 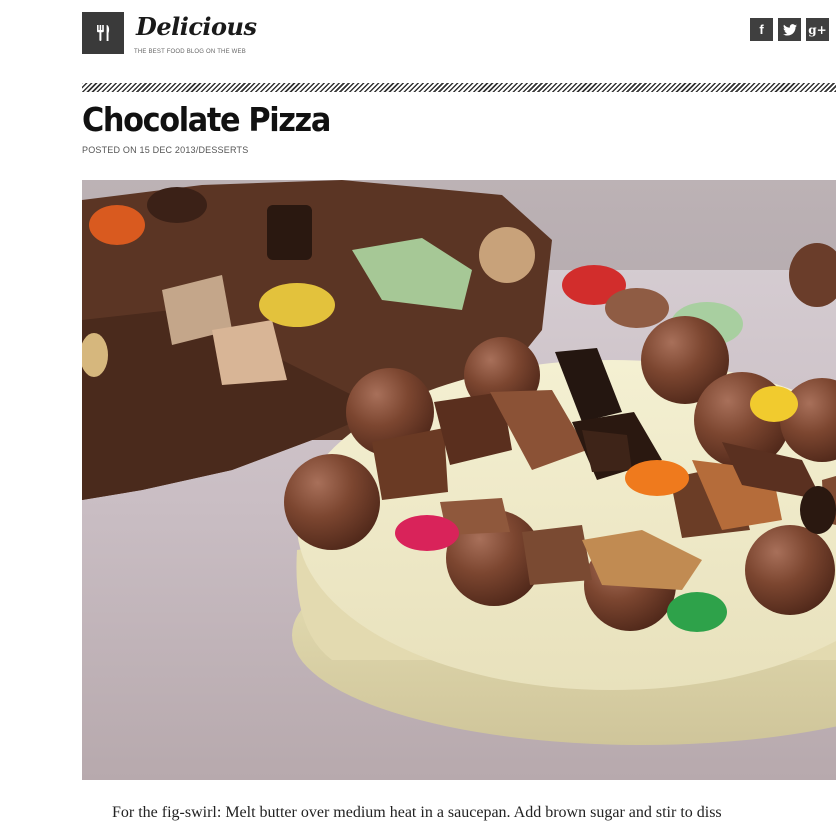 I want to click on fork-knife-icon, so click(x=103, y=33).